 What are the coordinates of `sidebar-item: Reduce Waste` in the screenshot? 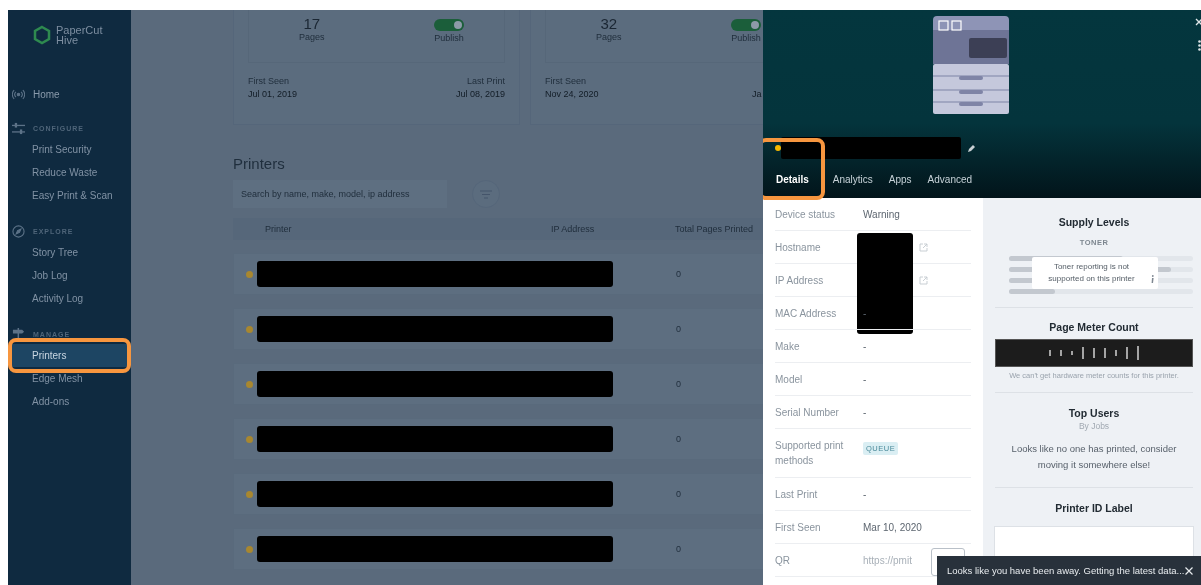 It's located at (69, 172).